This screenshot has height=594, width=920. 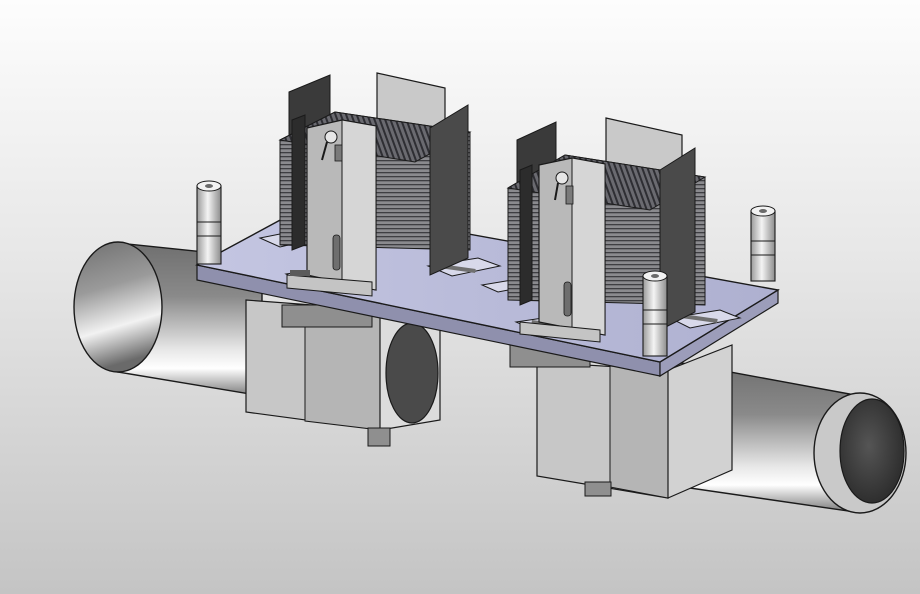 What do you see at coordinates (375, 184) in the screenshot?
I see `left-heat-sink` at bounding box center [375, 184].